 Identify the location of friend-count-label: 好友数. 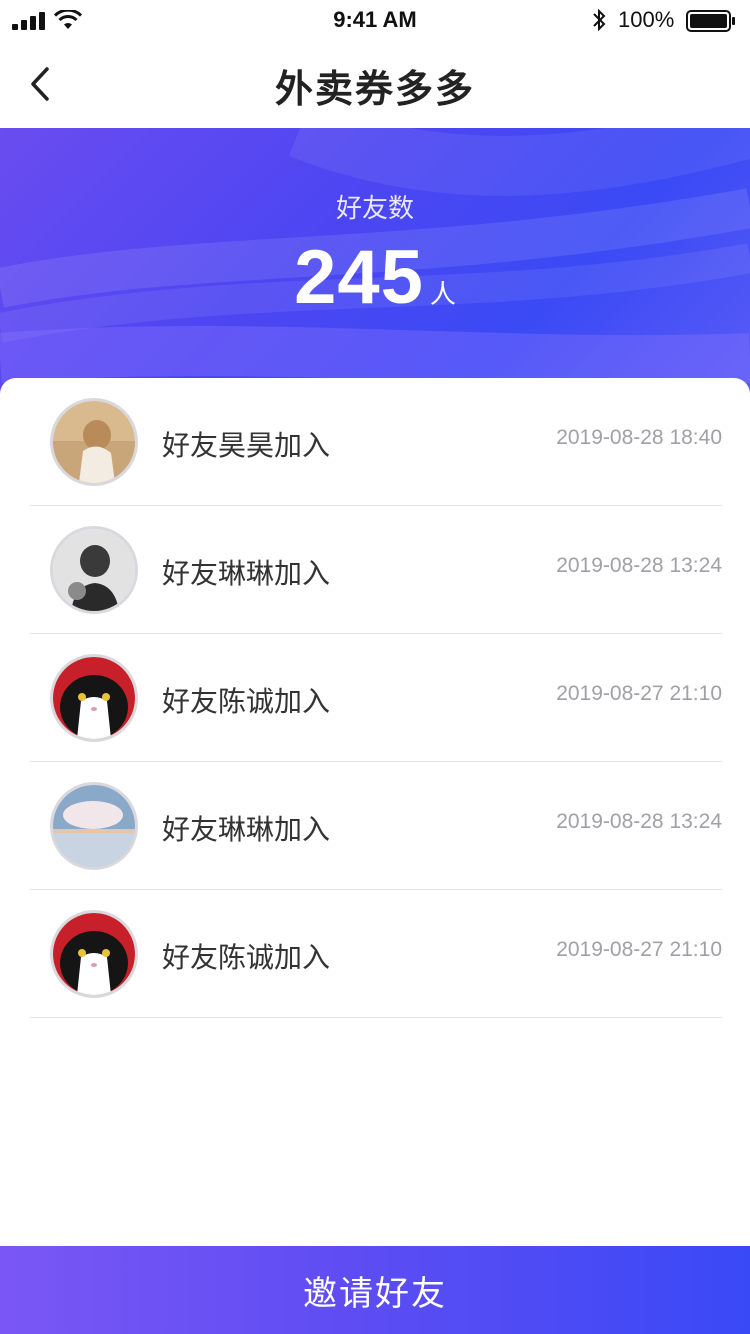
(374, 208).